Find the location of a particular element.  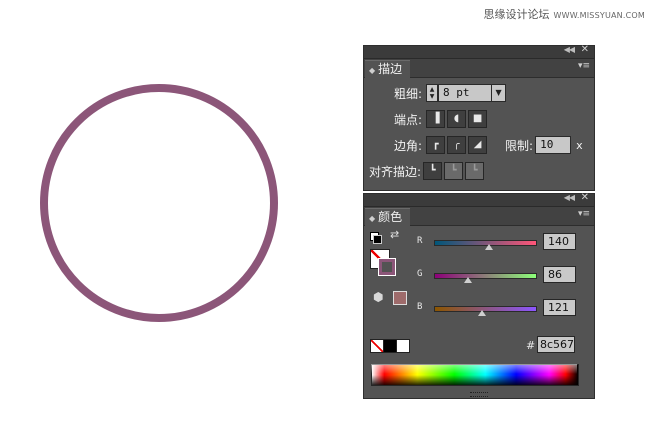

projecting-cap-button: ■ is located at coordinates (478, 119).